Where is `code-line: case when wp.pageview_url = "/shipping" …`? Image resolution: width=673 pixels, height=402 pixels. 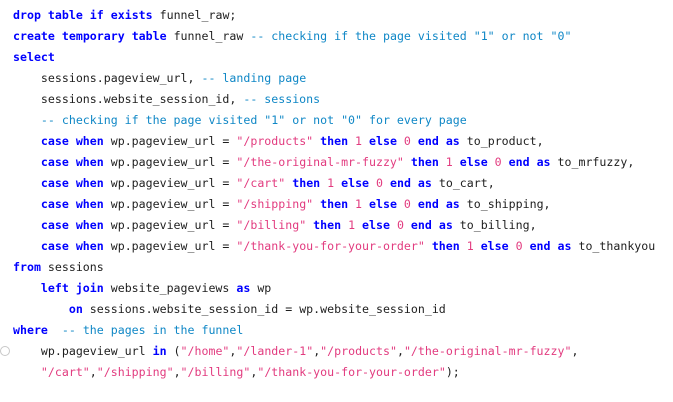 code-line: case when wp.pageview_url = "/shipping" … is located at coordinates (282, 204).